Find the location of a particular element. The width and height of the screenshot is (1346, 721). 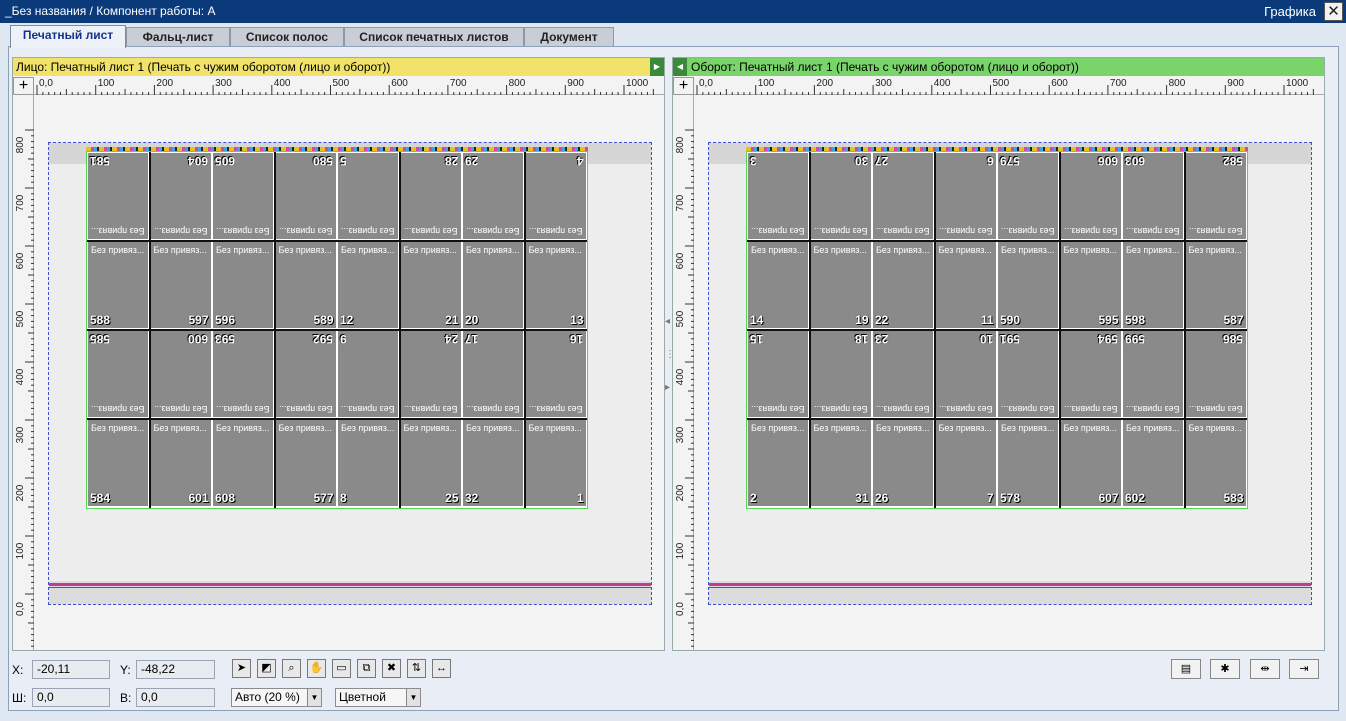

page-cell: Без привяз... 591 is located at coordinates (1028, 374).